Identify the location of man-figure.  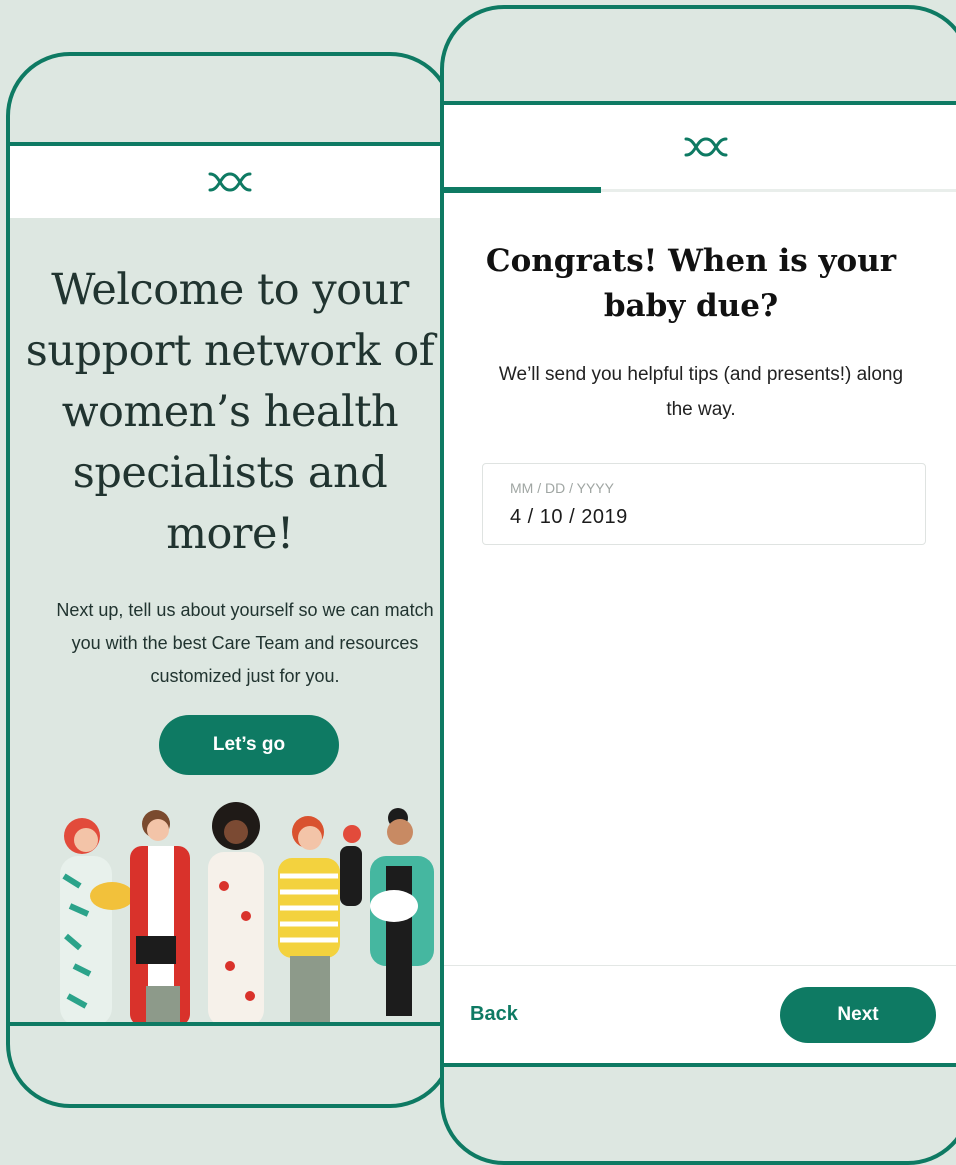
(160, 918).